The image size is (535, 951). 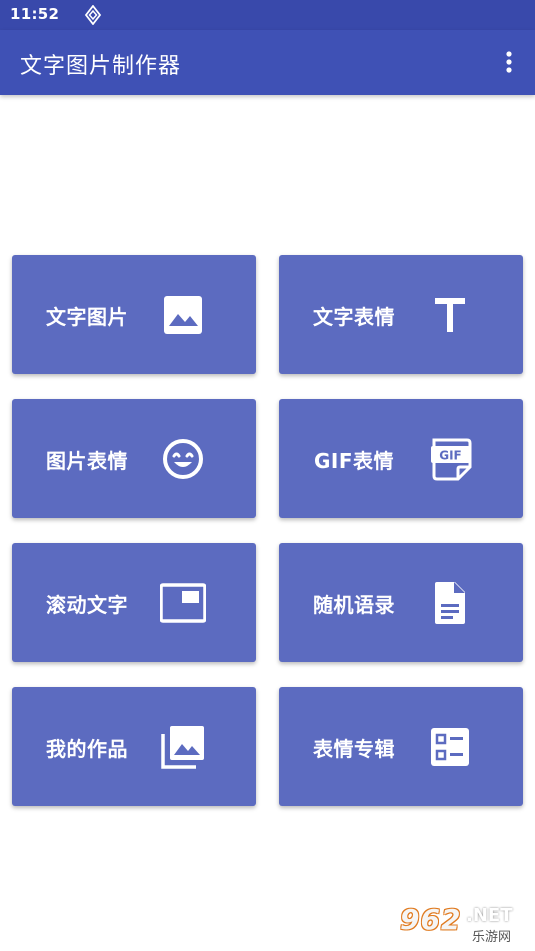 What do you see at coordinates (87, 749) in the screenshot?
I see `tile-label: 我的作品` at bounding box center [87, 749].